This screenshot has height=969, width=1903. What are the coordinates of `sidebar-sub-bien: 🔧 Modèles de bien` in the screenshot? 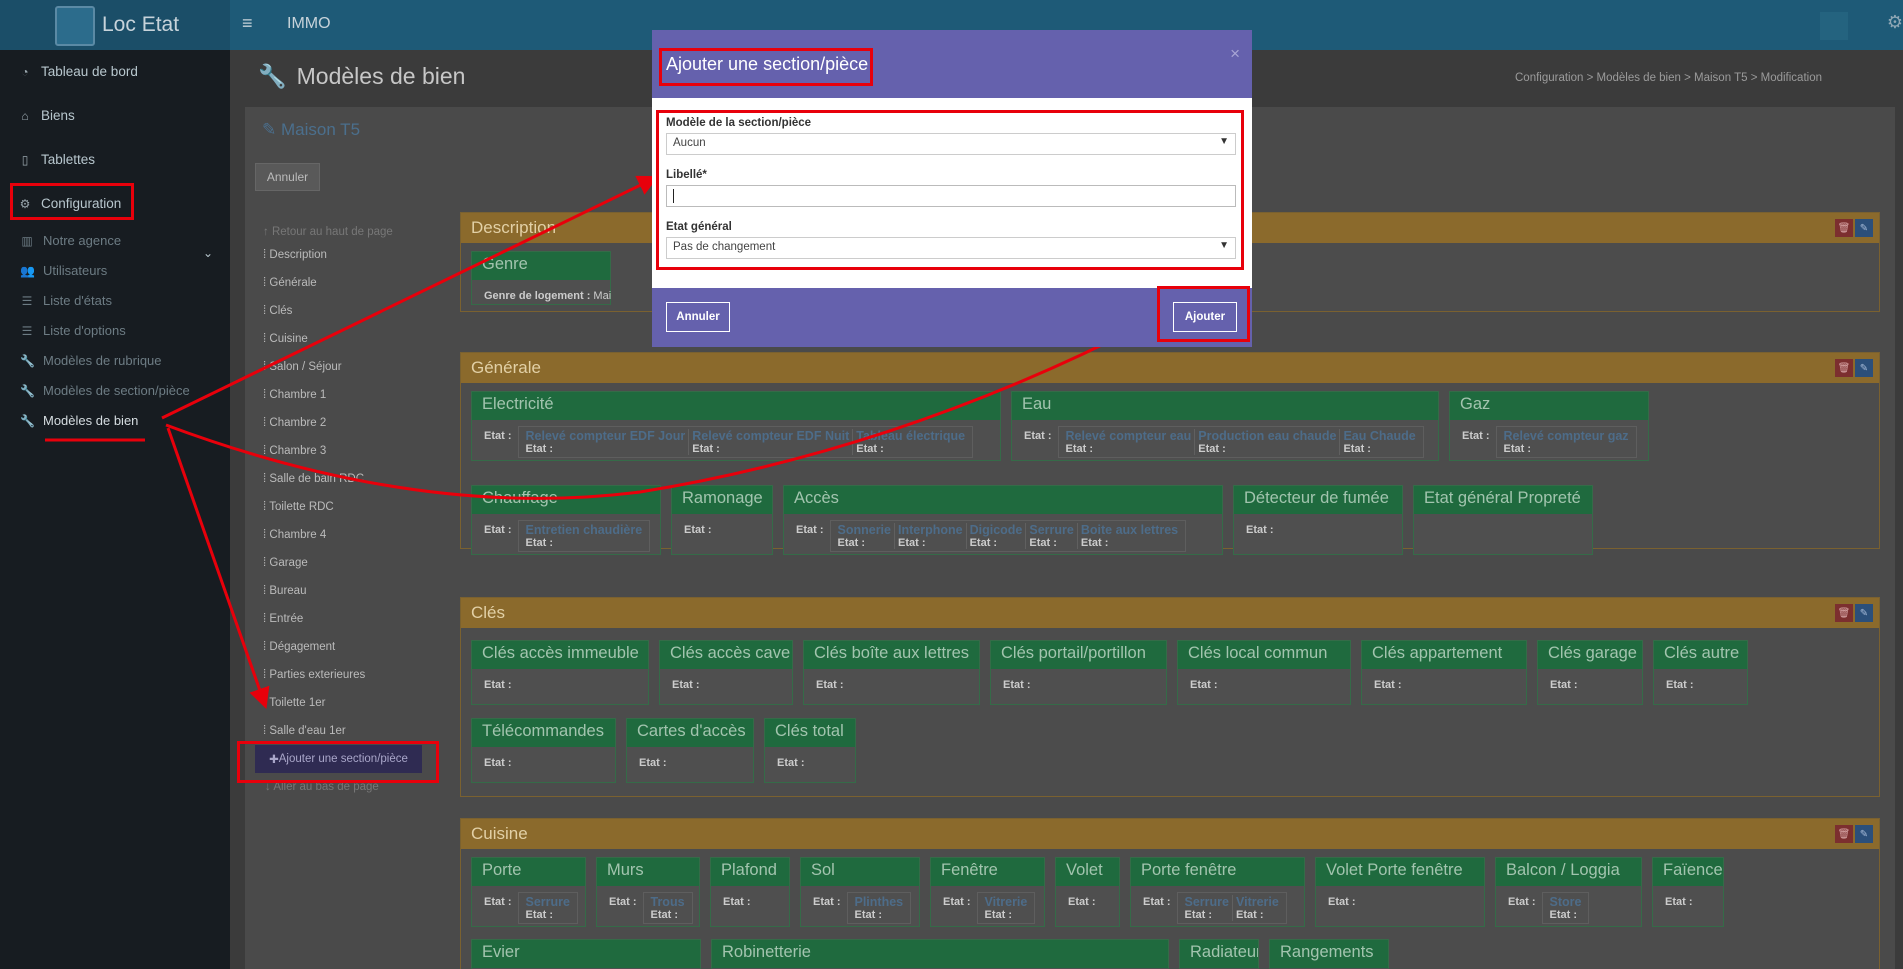 It's located at (79, 420).